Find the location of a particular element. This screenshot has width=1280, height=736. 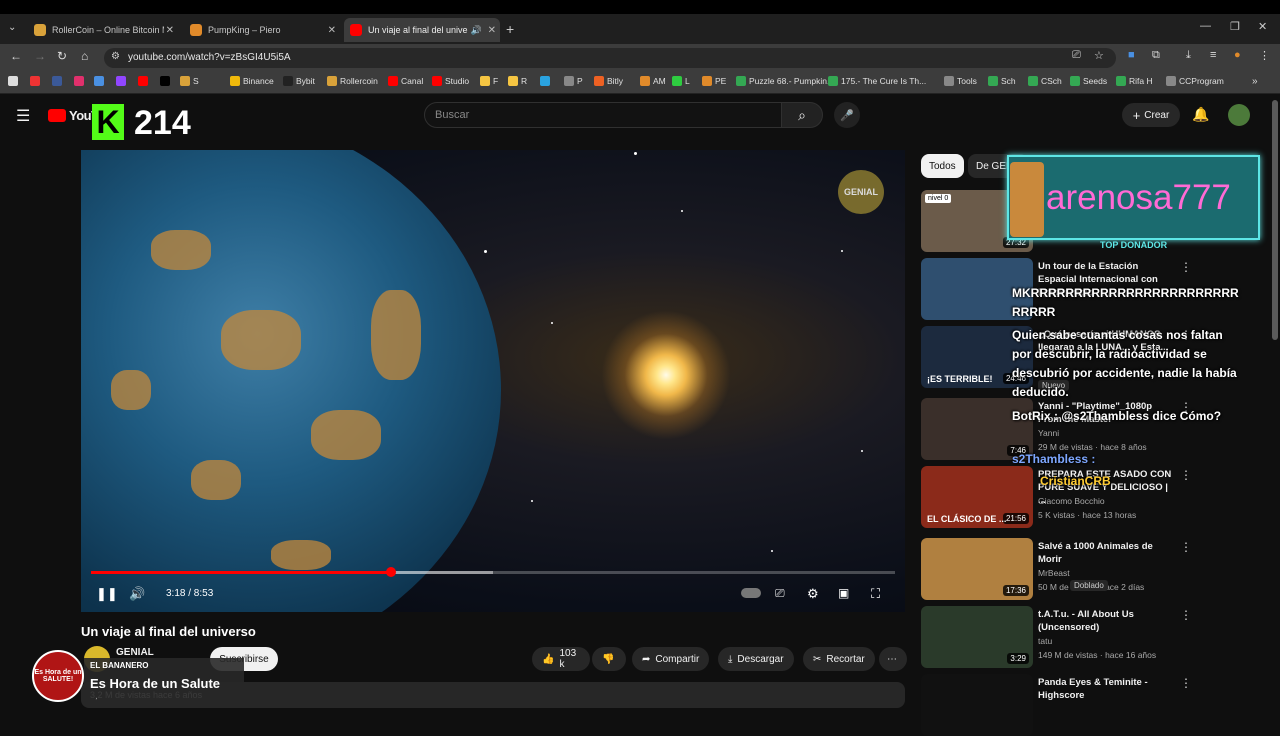

fullscreen-icon: ⛶ is located at coordinates (875, 594).